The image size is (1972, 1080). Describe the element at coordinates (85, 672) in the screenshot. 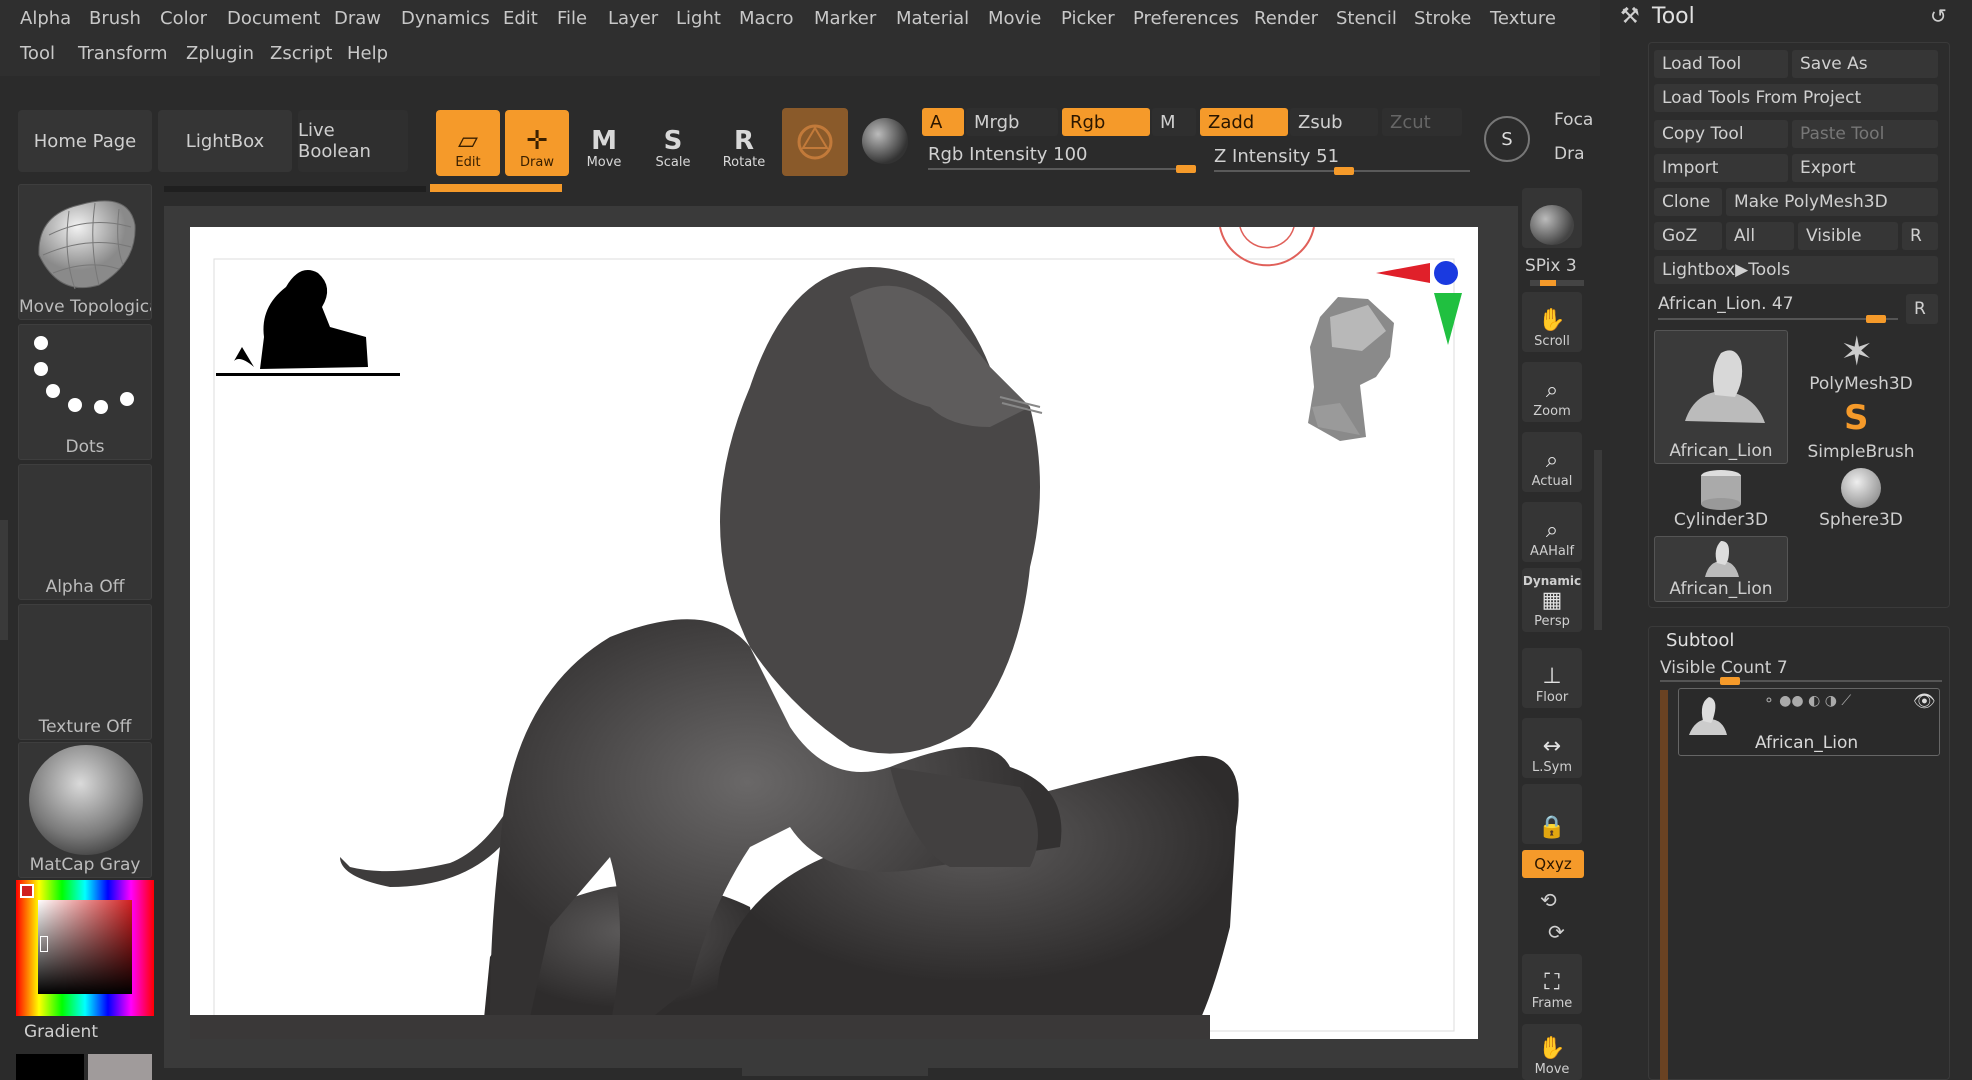

I see `texture-tile: Texture Off` at that location.